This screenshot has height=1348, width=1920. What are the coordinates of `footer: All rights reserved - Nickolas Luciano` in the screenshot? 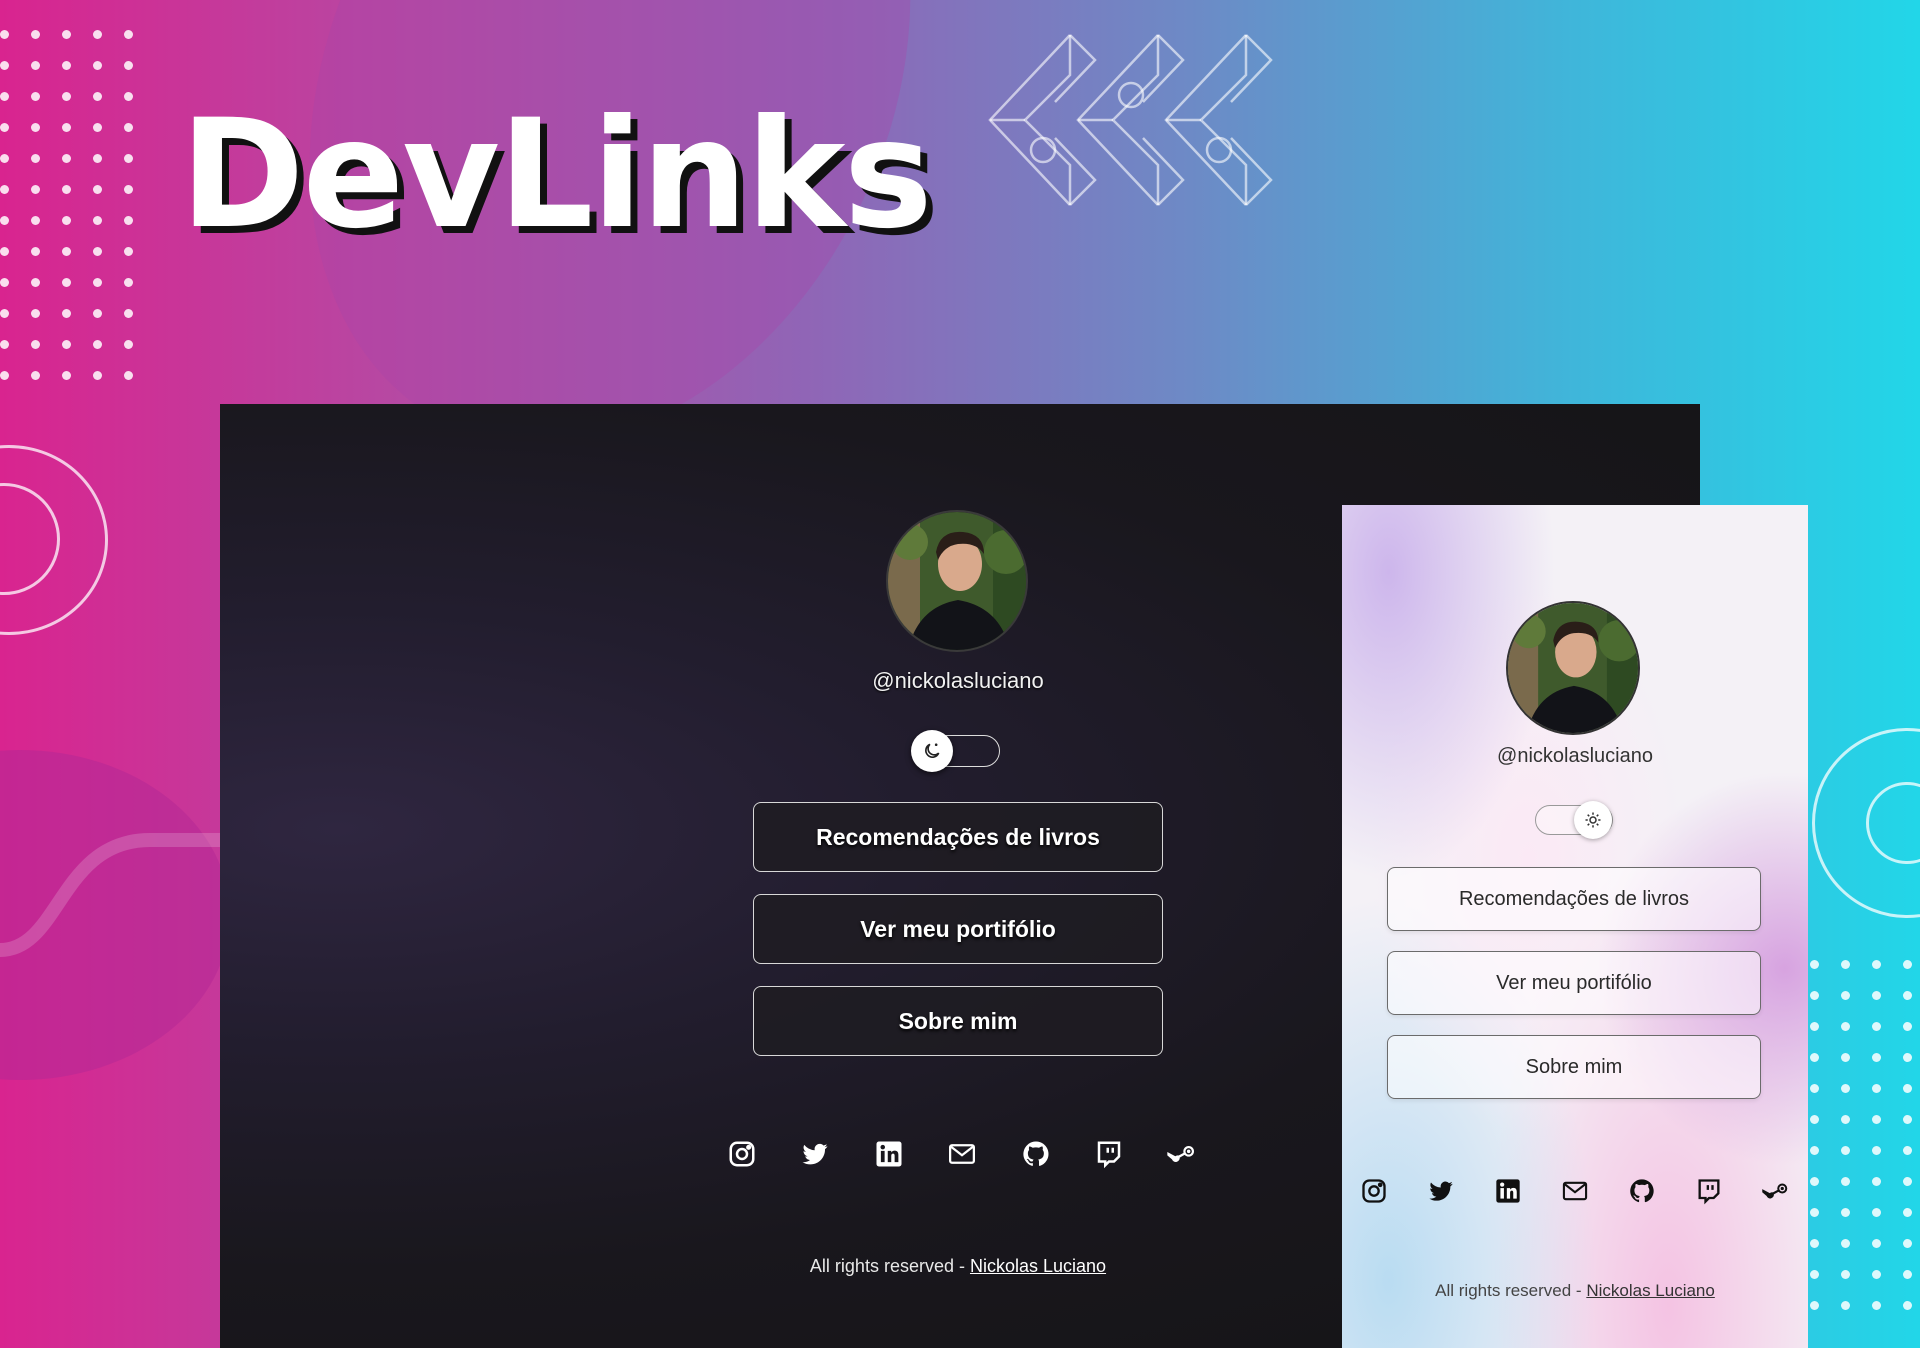 It's located at (1575, 1291).